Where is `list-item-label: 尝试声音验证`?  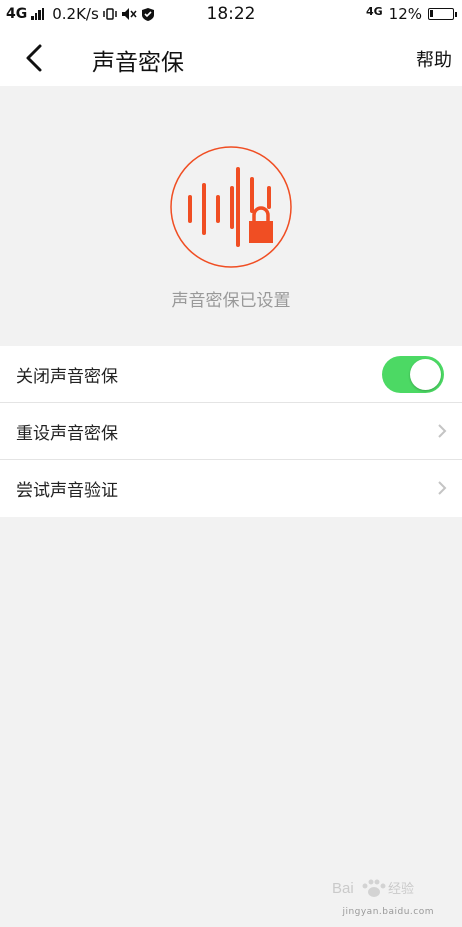
list-item-label: 尝试声音验证 is located at coordinates (67, 491).